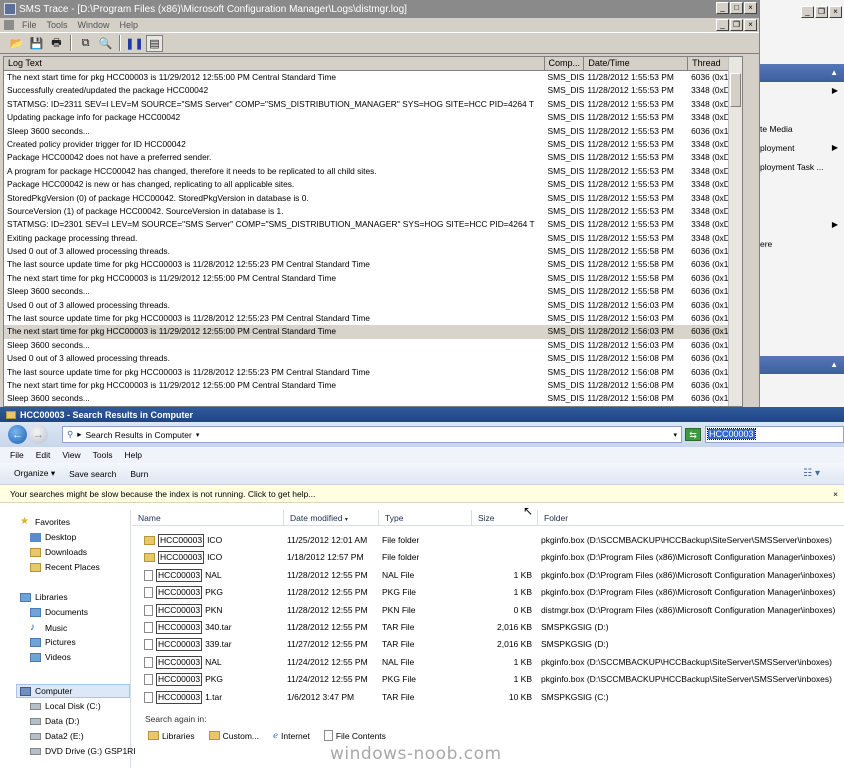 This screenshot has height=768, width=844. What do you see at coordinates (735, 231) in the screenshot?
I see `log-scrollbar` at bounding box center [735, 231].